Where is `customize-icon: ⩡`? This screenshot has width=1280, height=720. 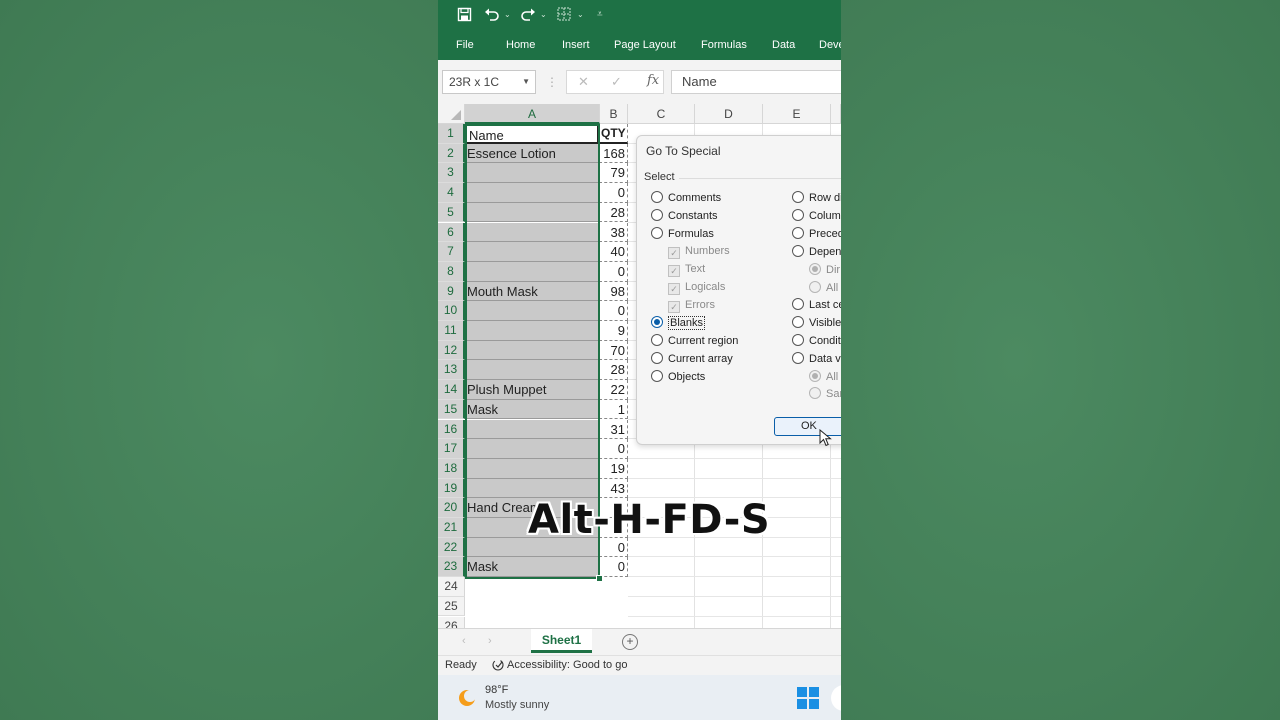
customize-icon: ⩡ is located at coordinates (600, 14).